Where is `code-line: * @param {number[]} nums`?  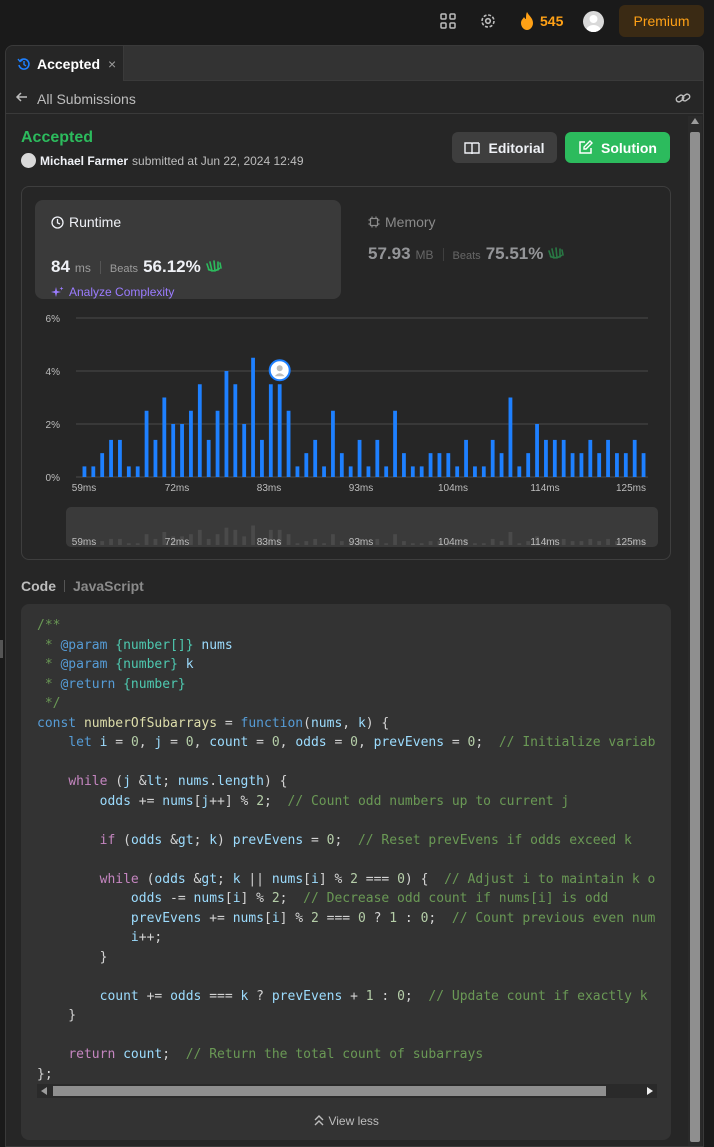
code-line: * @param {number[]} nums is located at coordinates (346, 646).